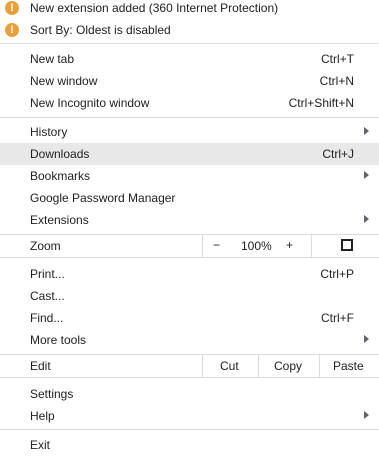 This screenshot has height=456, width=379. I want to click on menu-item-label: New window, so click(64, 81).